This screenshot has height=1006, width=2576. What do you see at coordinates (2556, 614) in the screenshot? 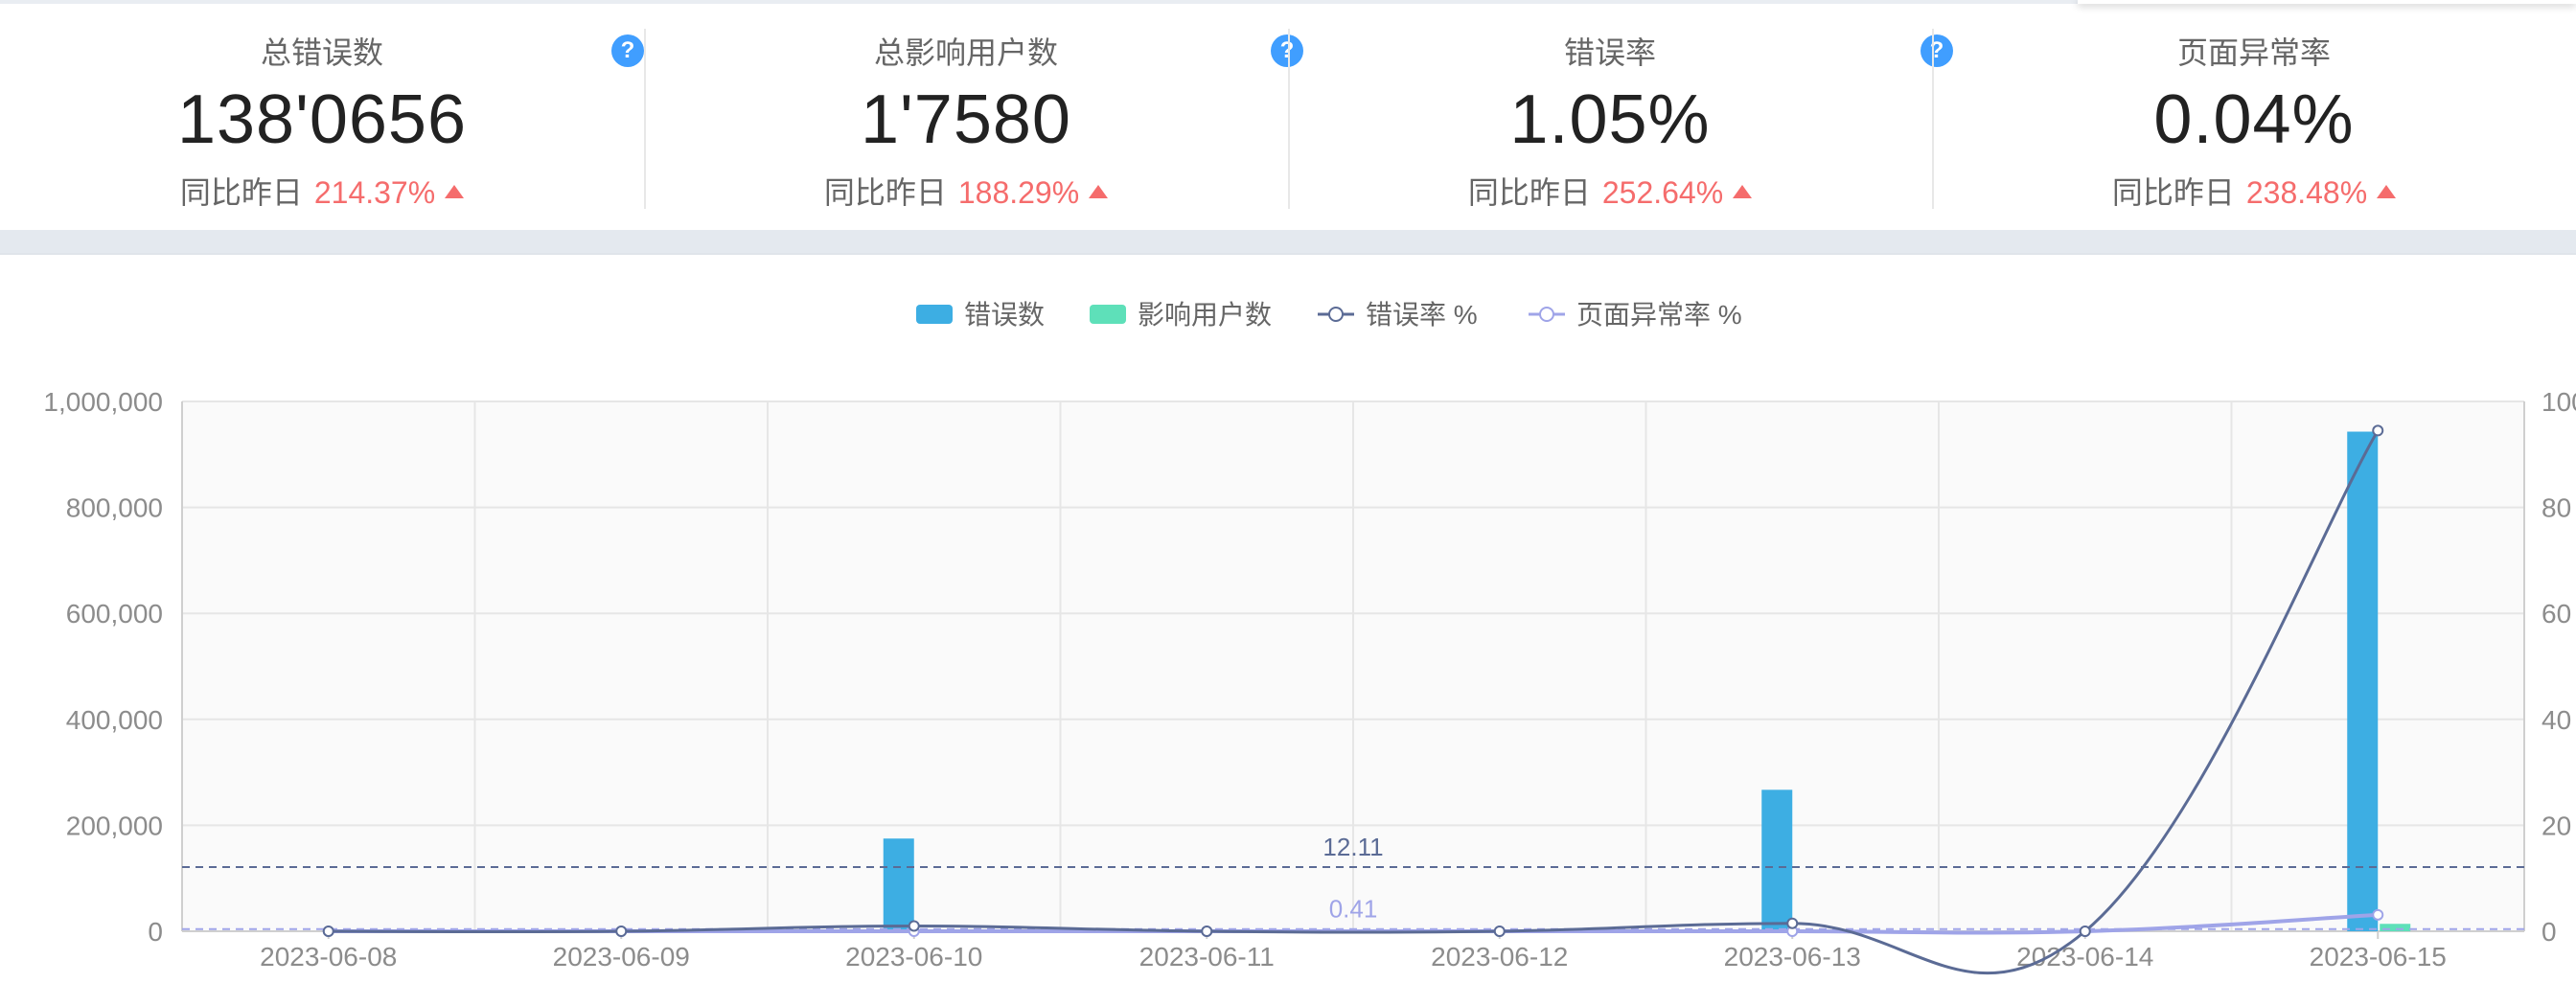
I see `y-right-tick-label: 60` at bounding box center [2556, 614].